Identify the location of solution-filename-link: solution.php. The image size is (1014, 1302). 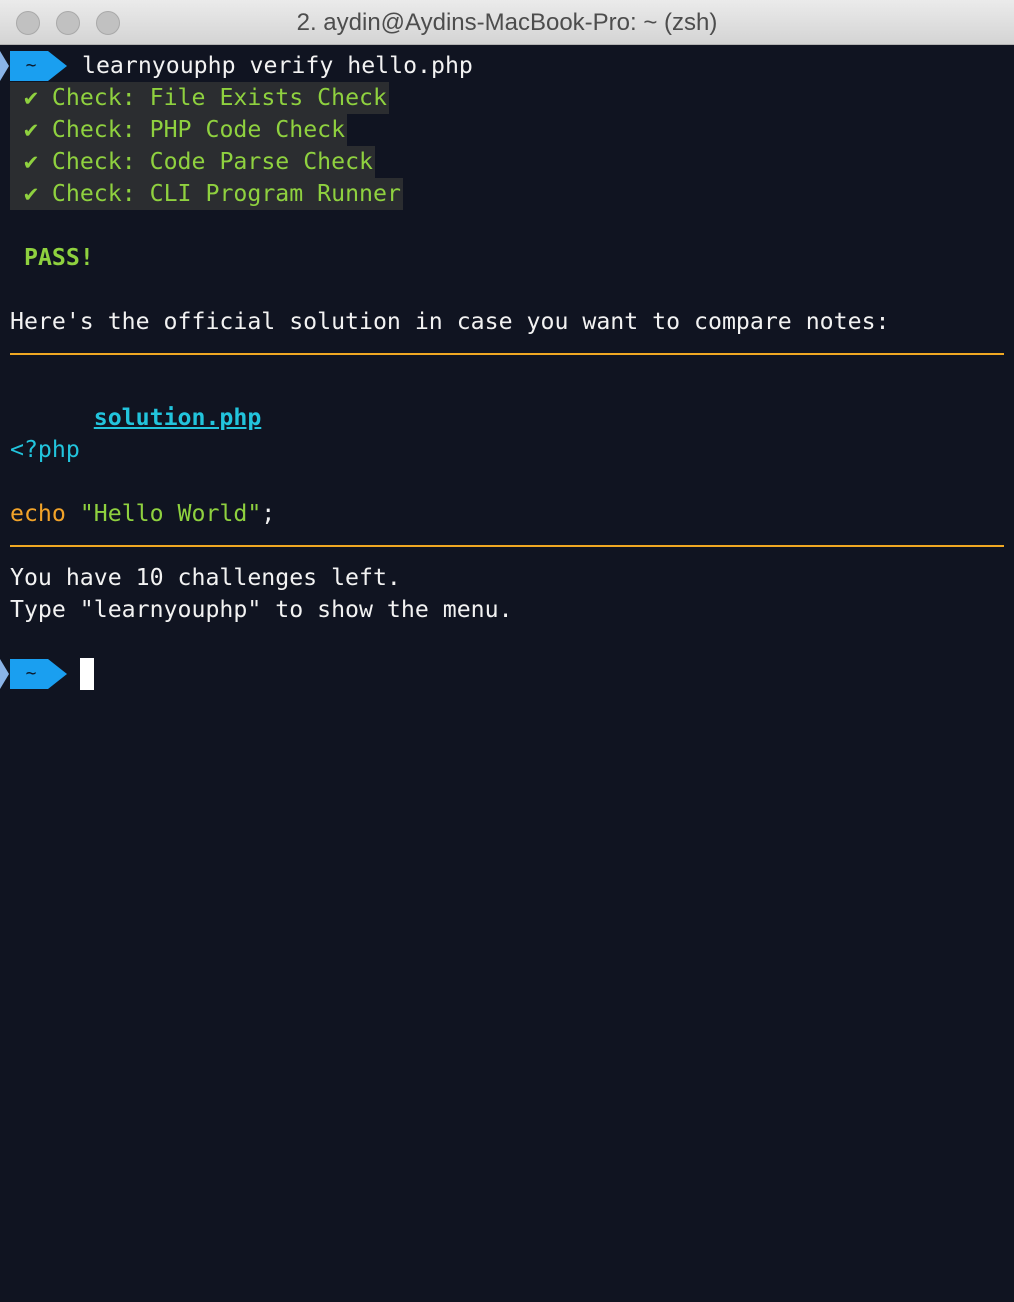
(178, 417).